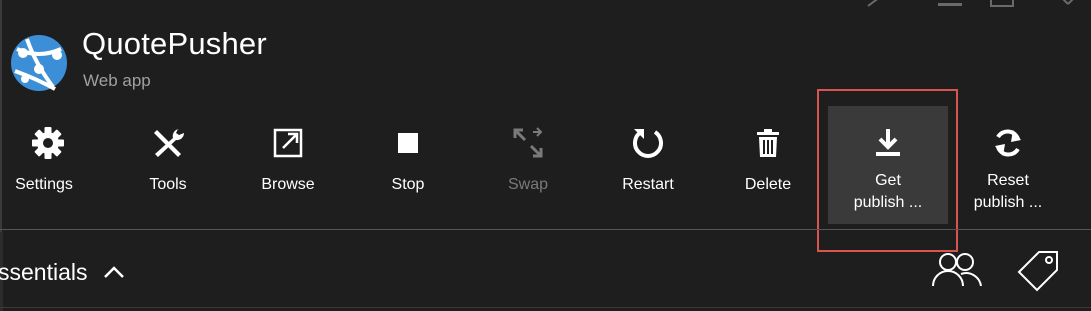  I want to click on gear-icon, so click(48, 143).